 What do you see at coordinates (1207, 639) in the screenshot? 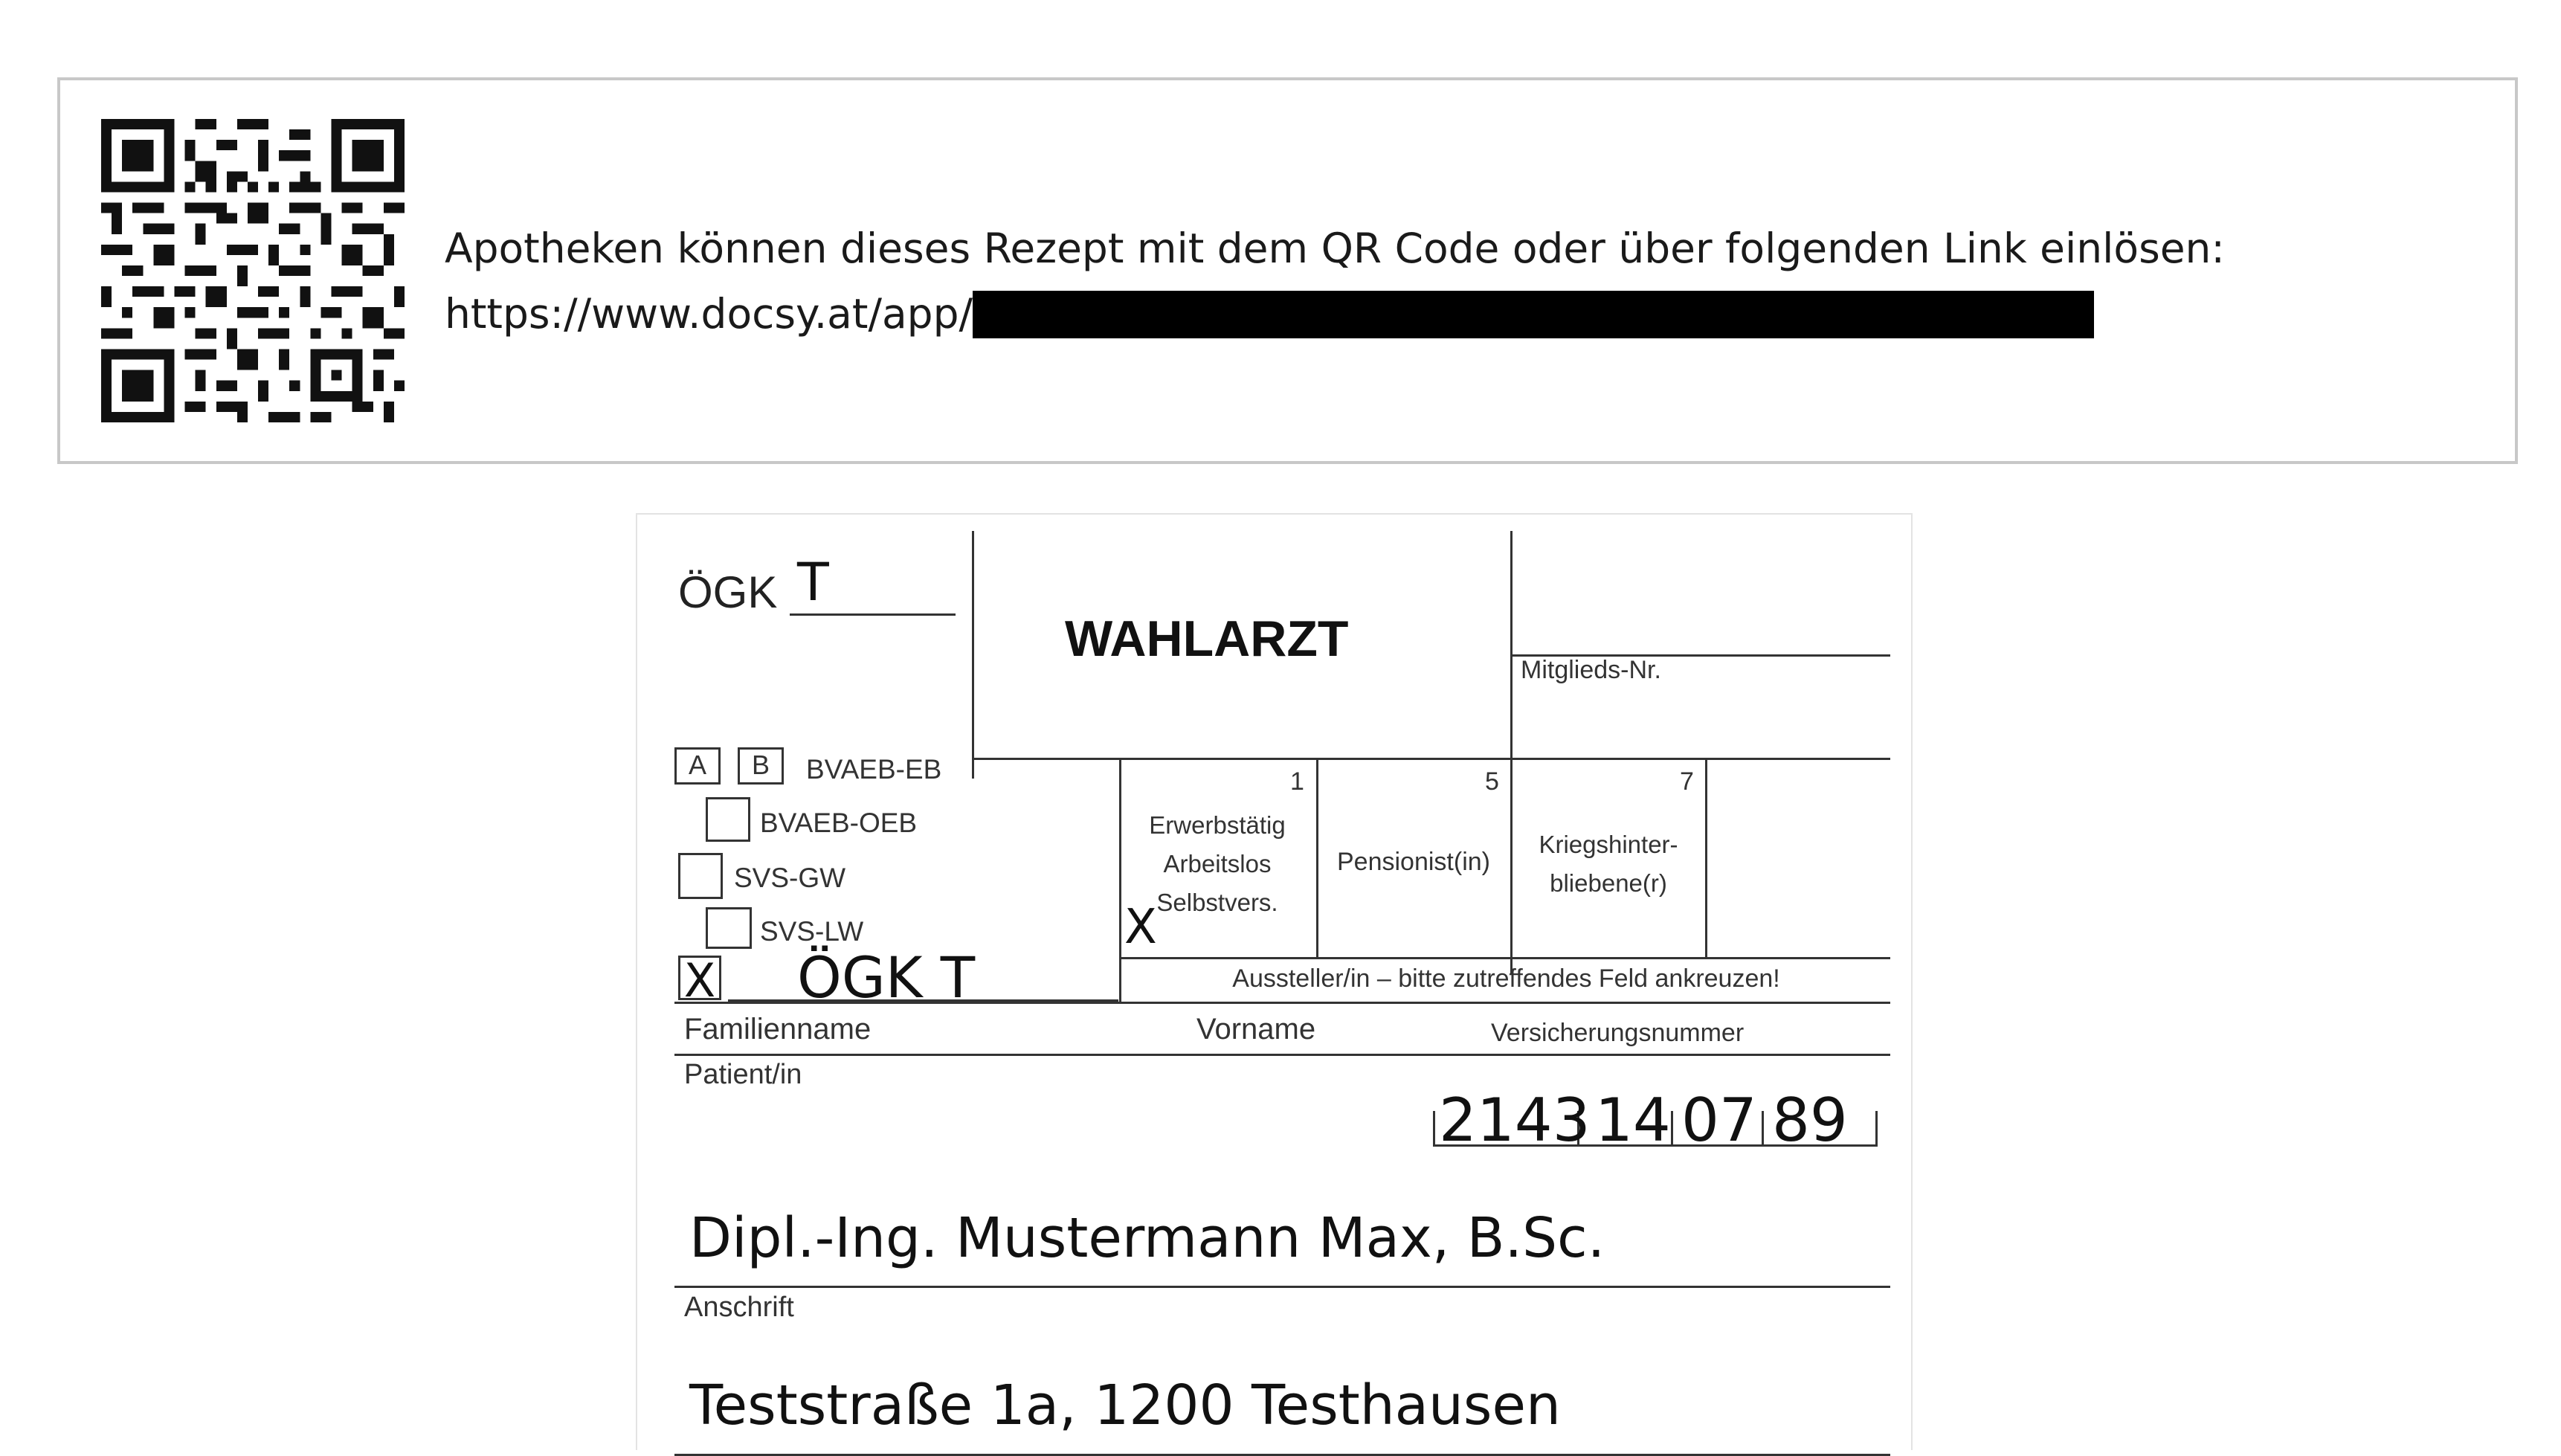
I see `form-title: WAHLARZT` at bounding box center [1207, 639].